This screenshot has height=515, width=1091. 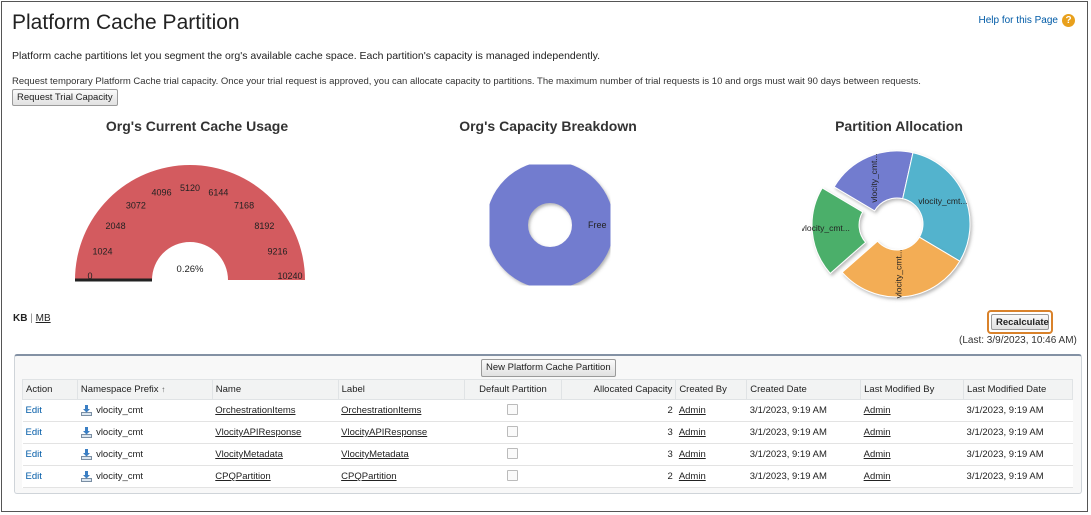 I want to click on help-link-label: Help for this Page, so click(x=1019, y=20).